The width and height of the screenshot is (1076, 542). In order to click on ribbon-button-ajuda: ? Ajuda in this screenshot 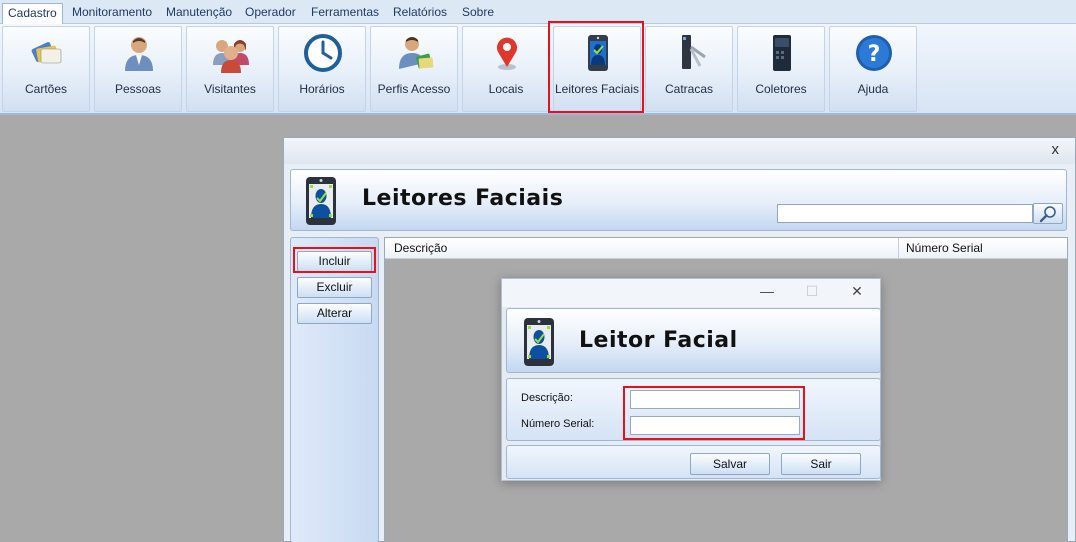, I will do `click(873, 69)`.